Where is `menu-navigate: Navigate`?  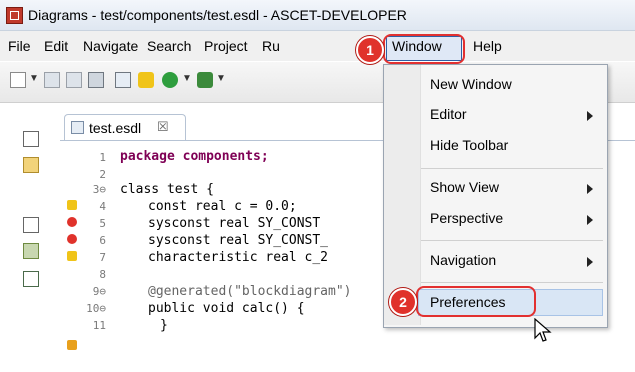
menu-navigate: Navigate is located at coordinates (110, 46).